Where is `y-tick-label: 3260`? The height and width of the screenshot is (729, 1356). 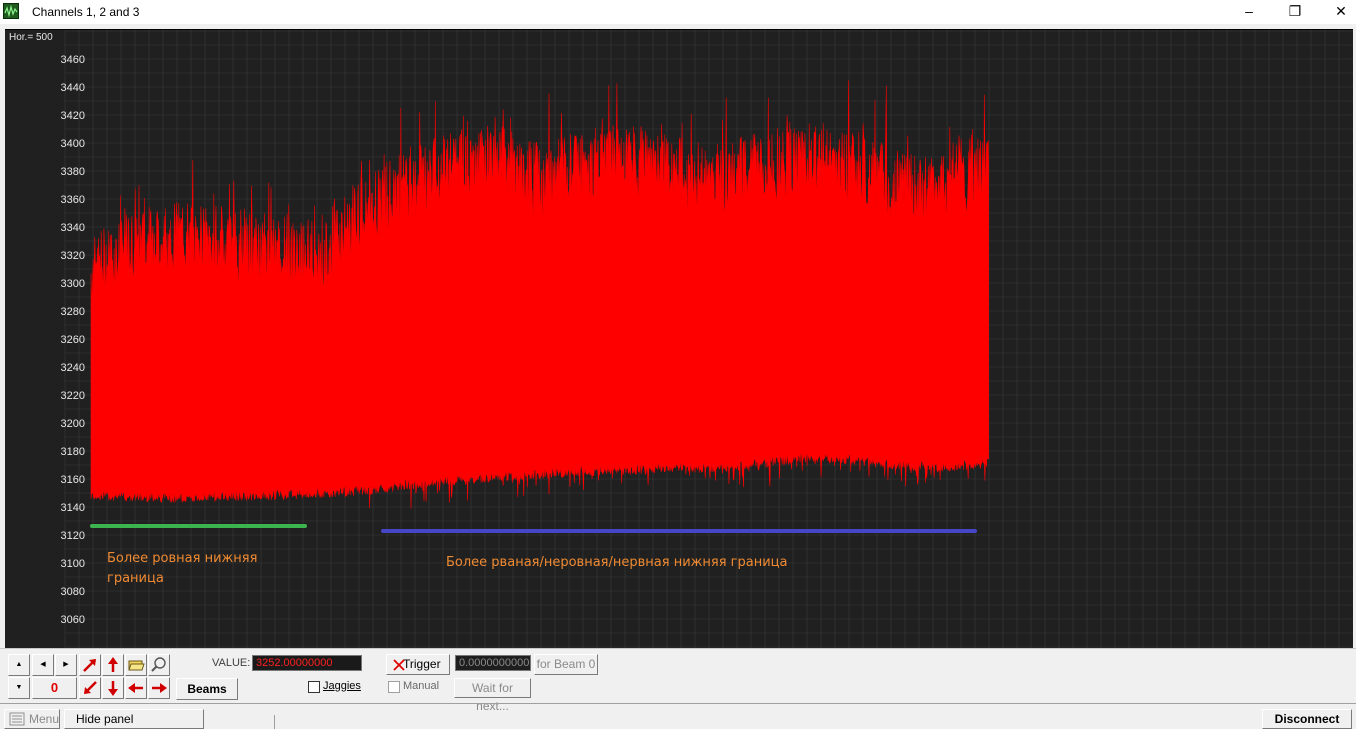
y-tick-label: 3260 is located at coordinates (73, 340).